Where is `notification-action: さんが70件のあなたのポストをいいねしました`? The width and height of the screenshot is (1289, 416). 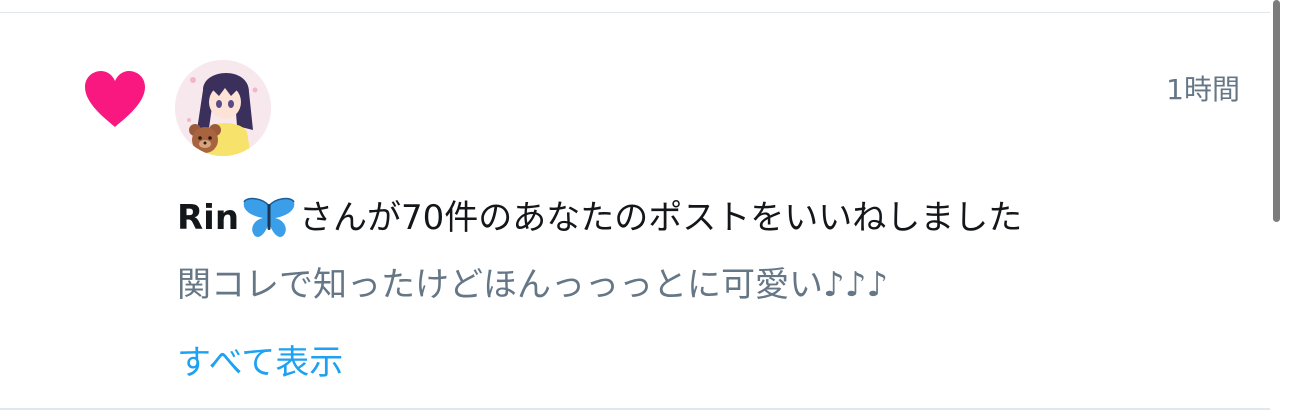
notification-action: さんが70件のあなたのポストをいいねしました is located at coordinates (661, 218).